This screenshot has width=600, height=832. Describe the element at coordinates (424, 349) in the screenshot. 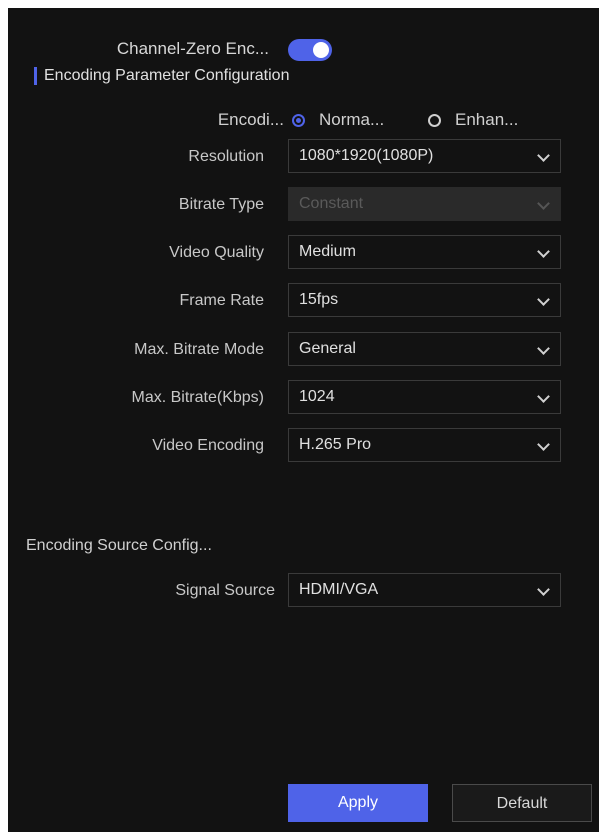

I see `max-bitrate-mode-select: General` at that location.